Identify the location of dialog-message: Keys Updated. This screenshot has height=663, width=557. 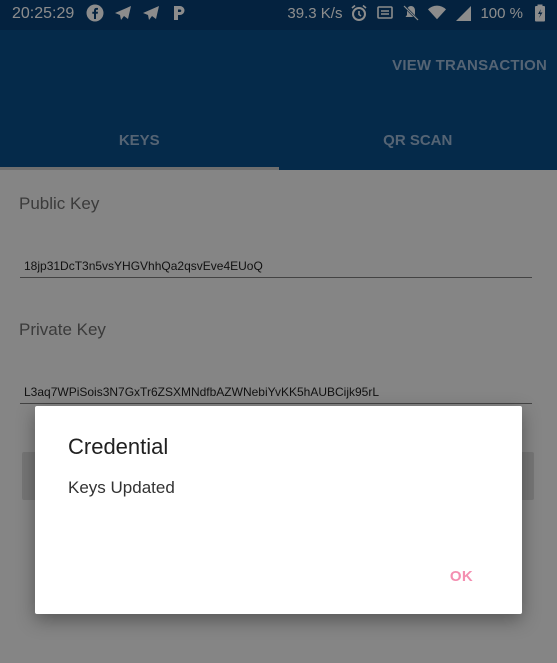
(121, 487).